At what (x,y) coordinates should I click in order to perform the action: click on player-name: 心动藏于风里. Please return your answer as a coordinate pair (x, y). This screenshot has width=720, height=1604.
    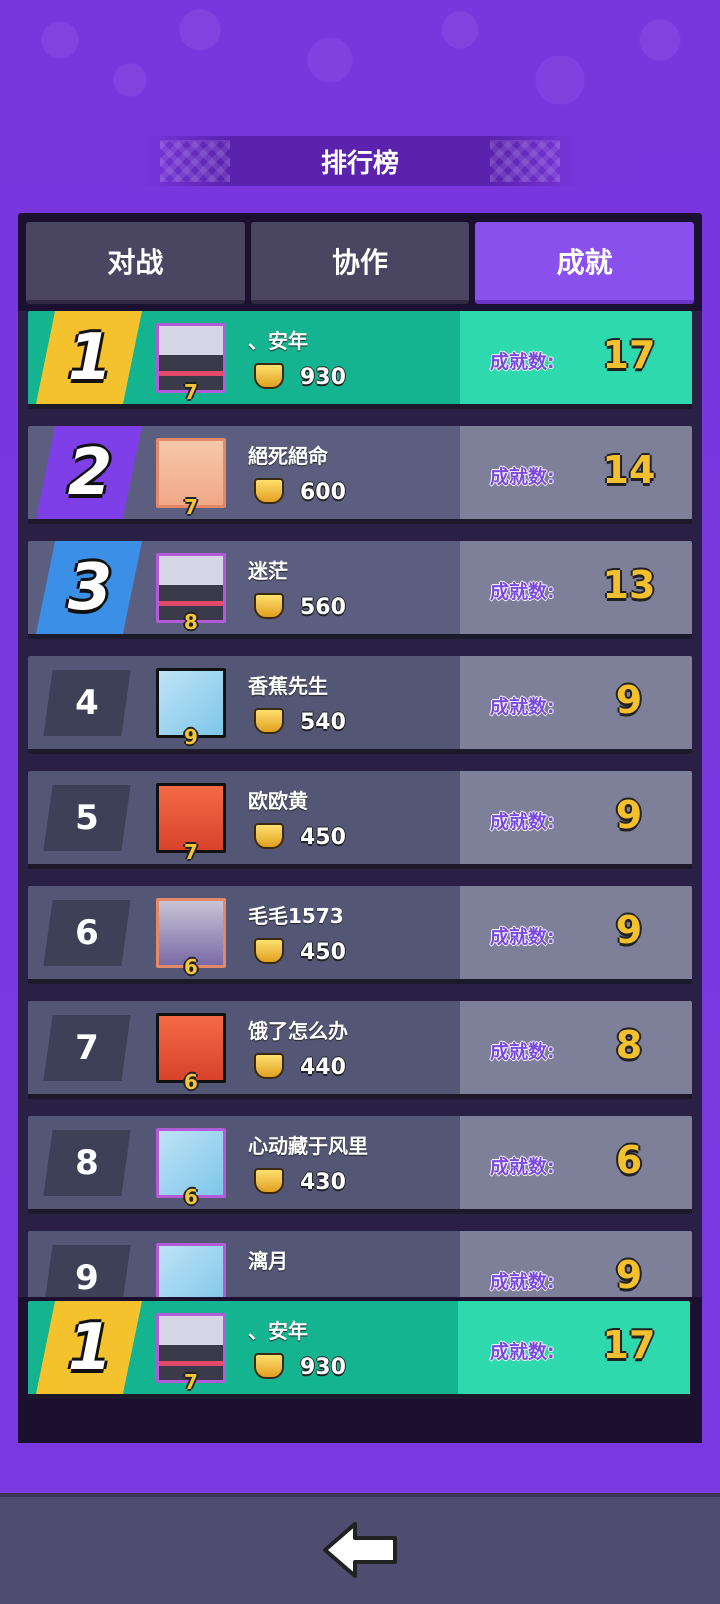
    Looking at the image, I should click on (308, 1146).